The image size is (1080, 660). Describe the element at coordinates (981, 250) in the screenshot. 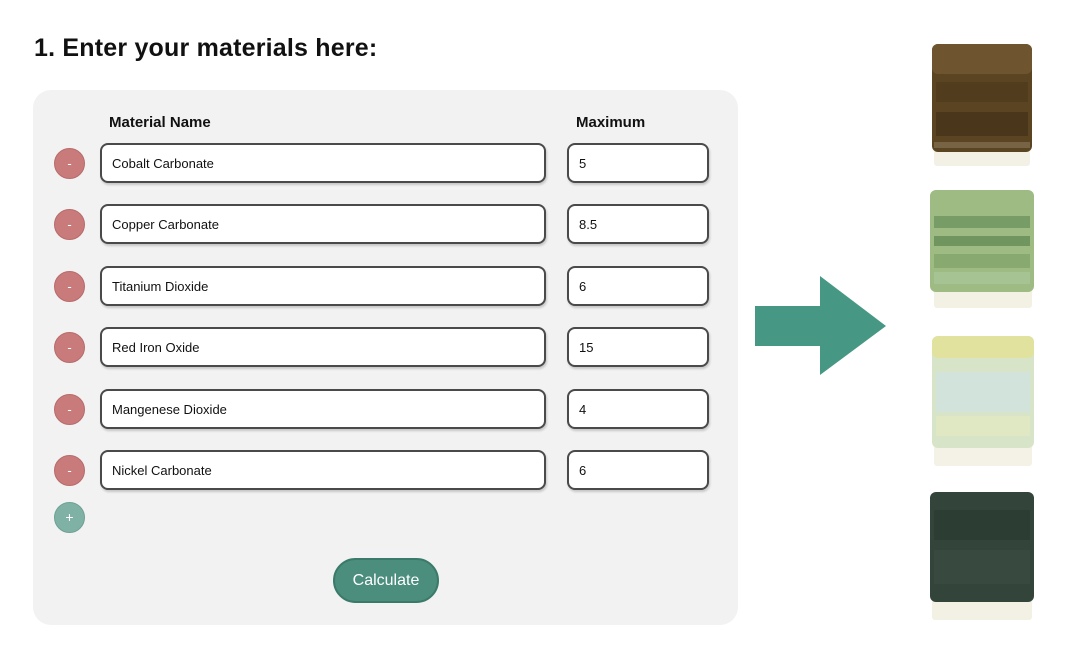

I see `green-speckled-glaze-tile` at that location.